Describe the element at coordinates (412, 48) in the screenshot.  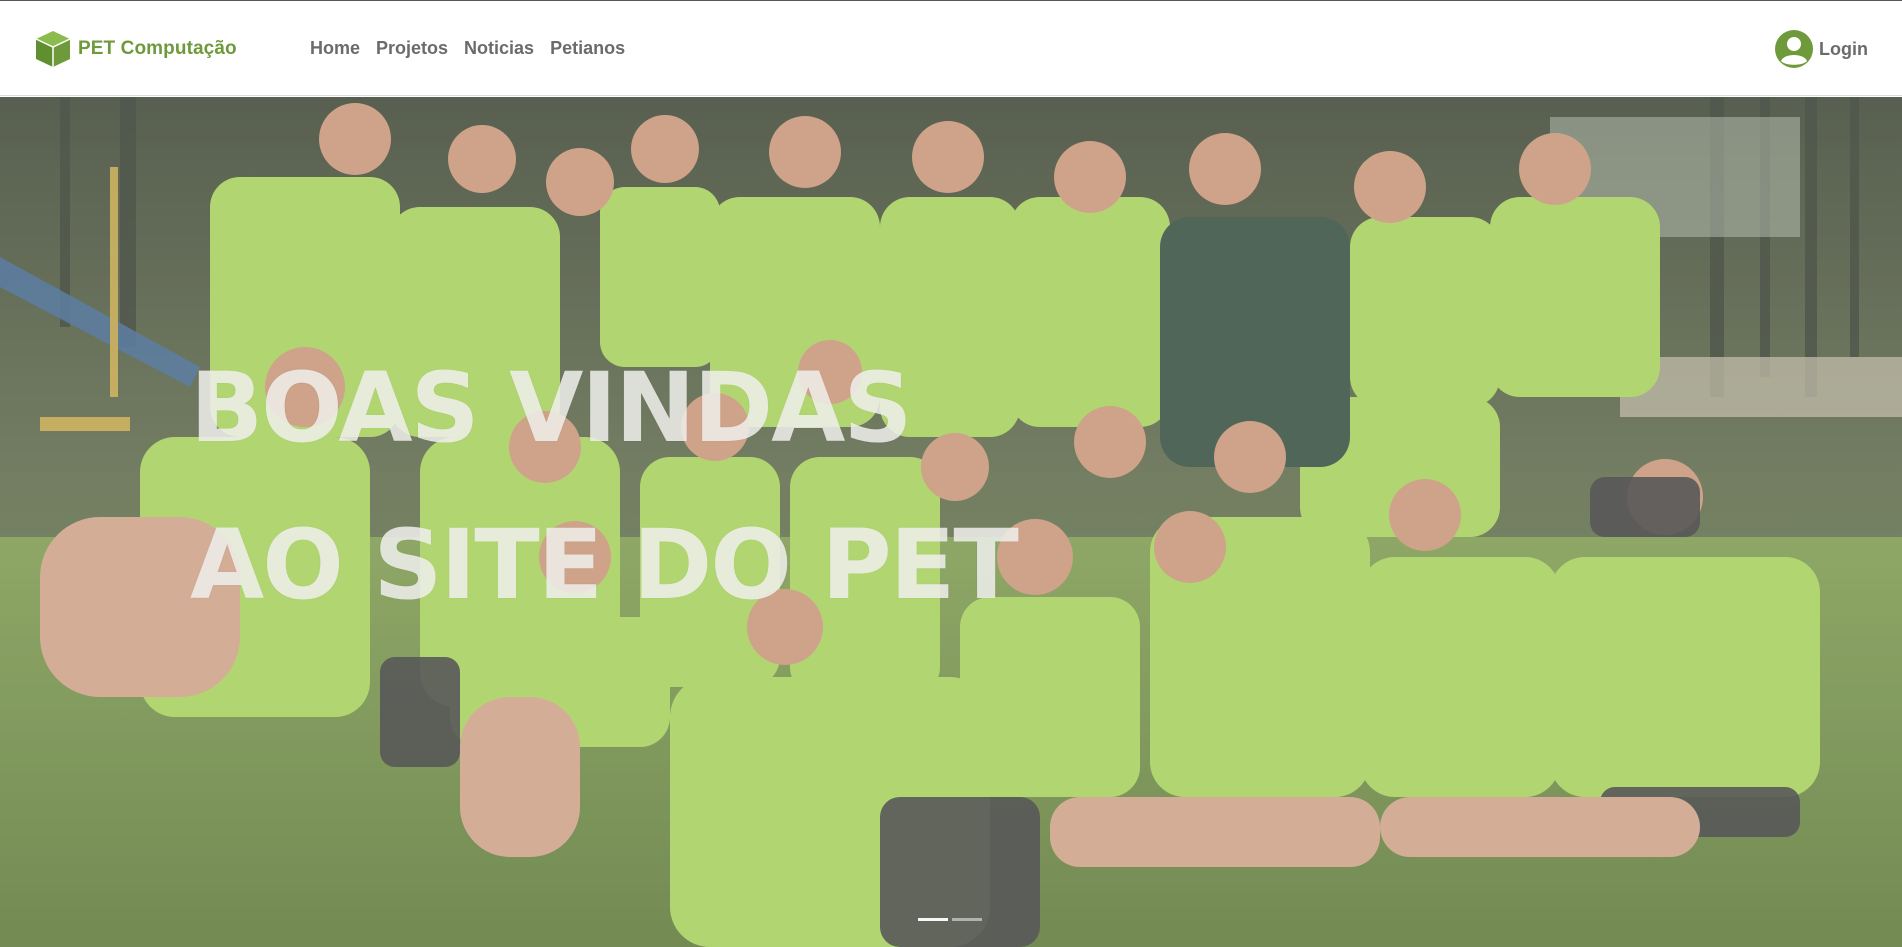
I see `nav-projetos: Projetos` at that location.